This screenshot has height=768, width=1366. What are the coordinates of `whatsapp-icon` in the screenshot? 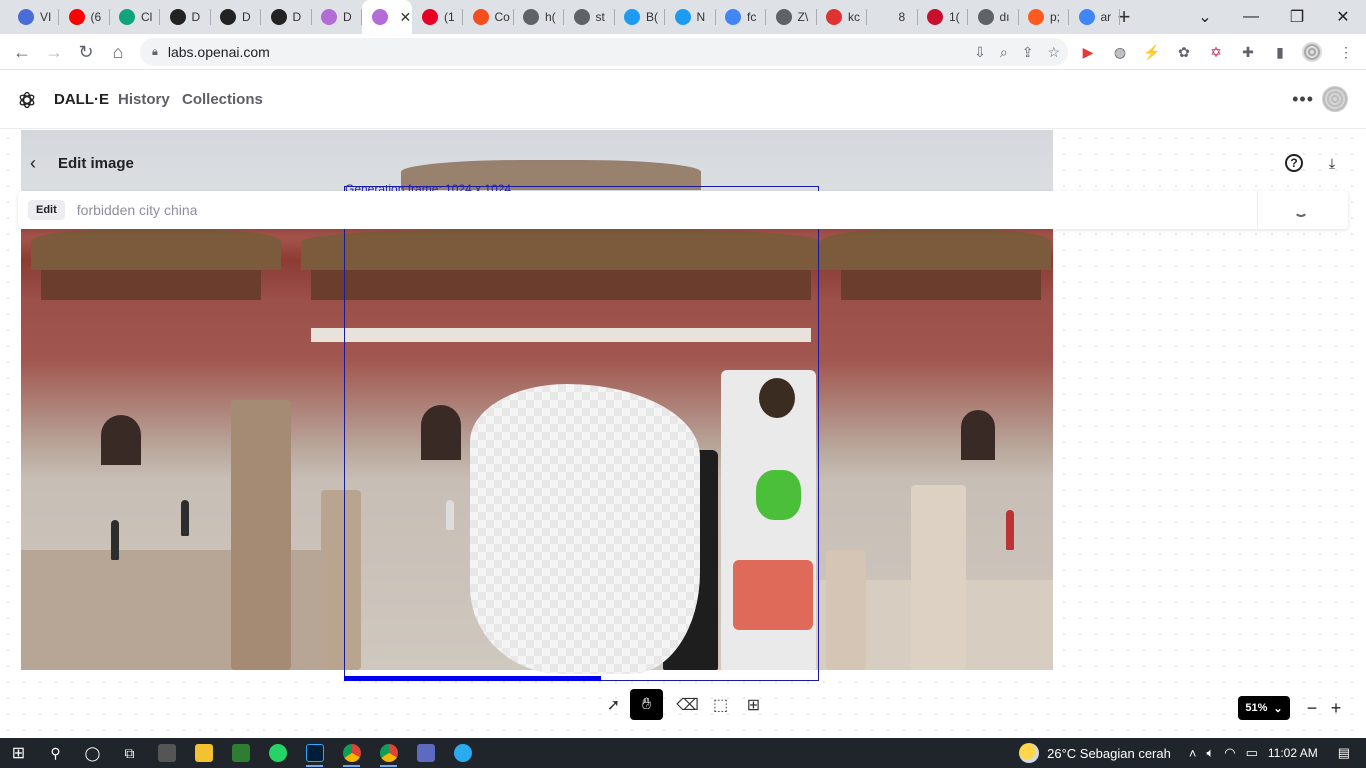 It's located at (277, 753).